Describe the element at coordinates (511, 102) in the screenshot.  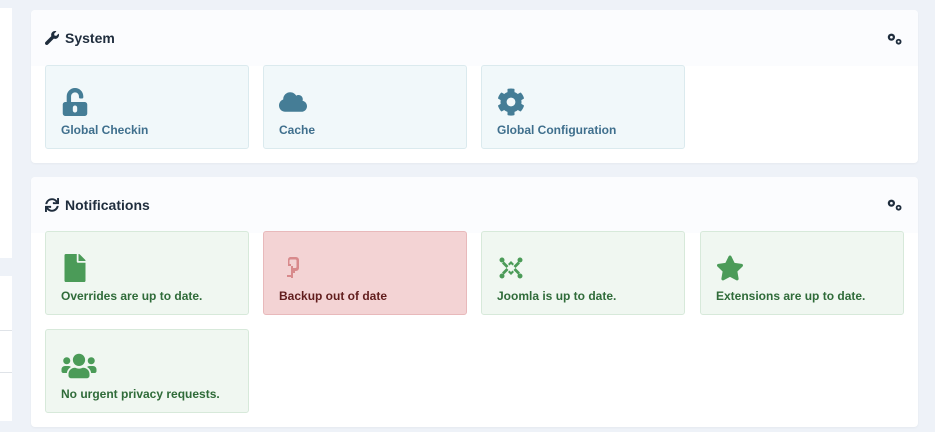
I see `cog-icon` at that location.